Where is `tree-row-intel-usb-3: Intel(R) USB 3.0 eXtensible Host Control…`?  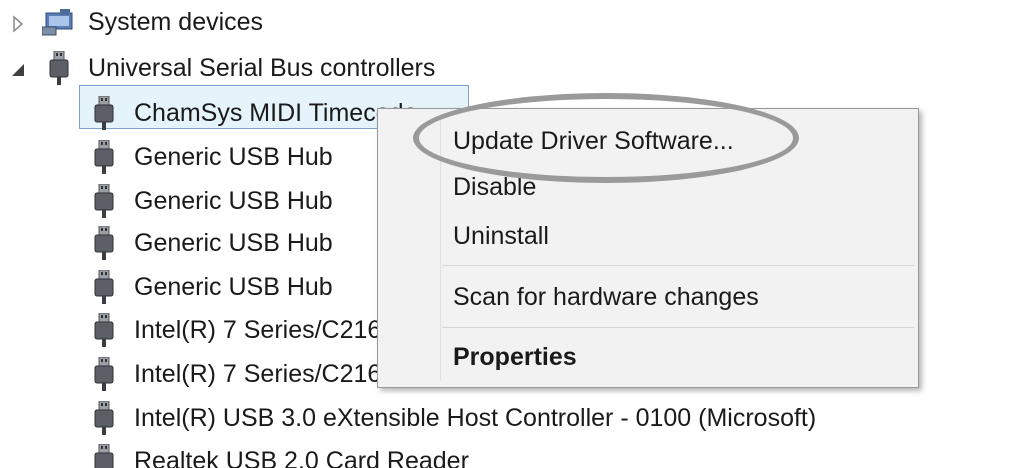 tree-row-intel-usb-3: Intel(R) USB 3.0 eXtensible Host Control… is located at coordinates (510, 418).